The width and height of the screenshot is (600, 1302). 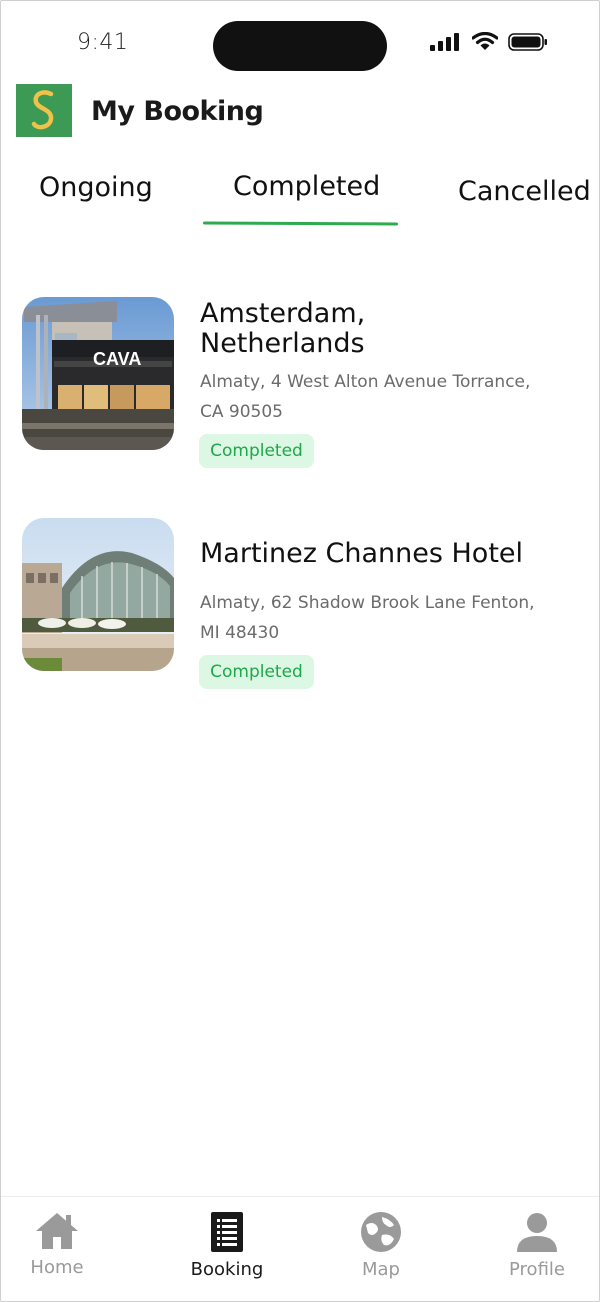 I want to click on tab-completed: Completed, so click(x=306, y=186).